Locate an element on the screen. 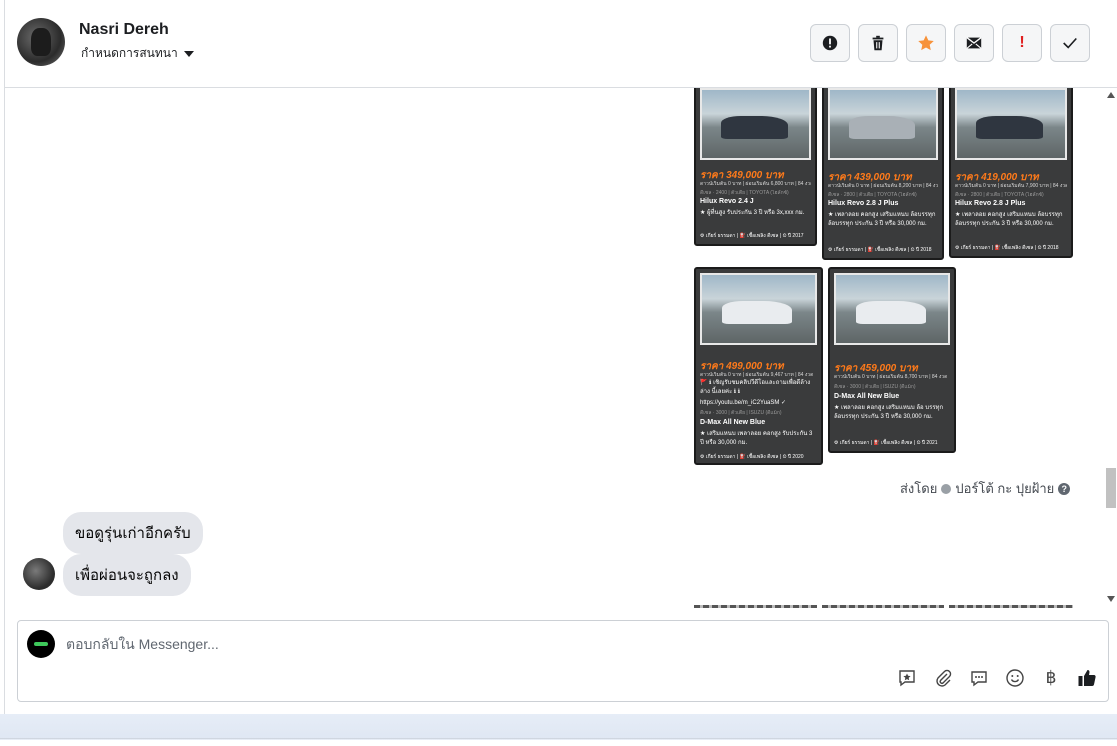 Image resolution: width=1117 pixels, height=746 pixels. thumbs-up-icon is located at coordinates (1087, 678).